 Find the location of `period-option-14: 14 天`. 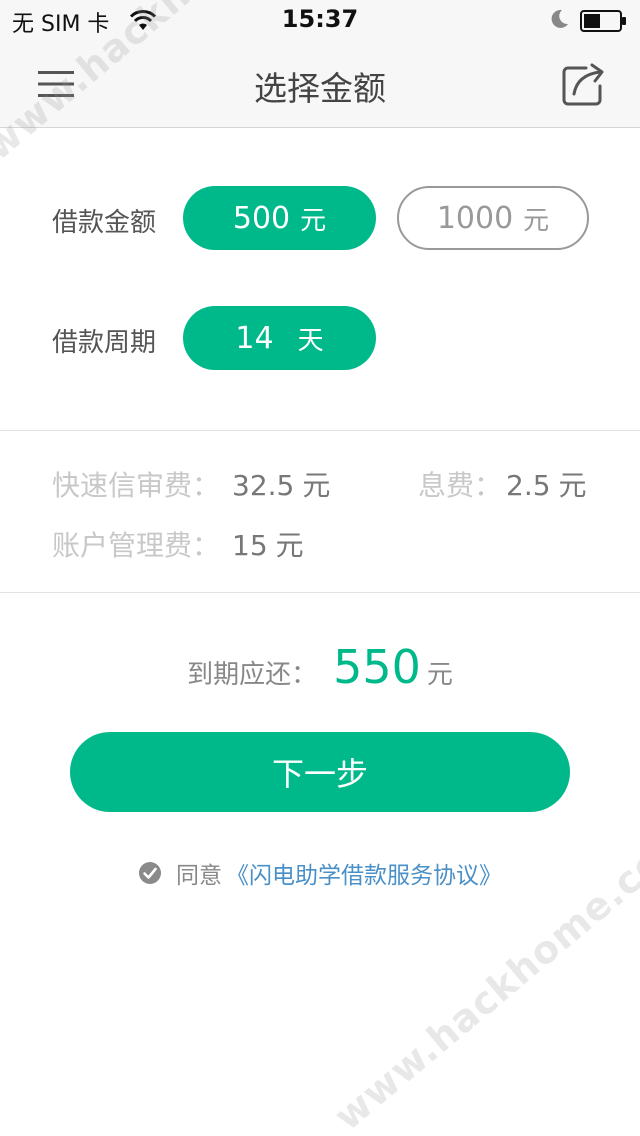

period-option-14: 14 天 is located at coordinates (279, 338).